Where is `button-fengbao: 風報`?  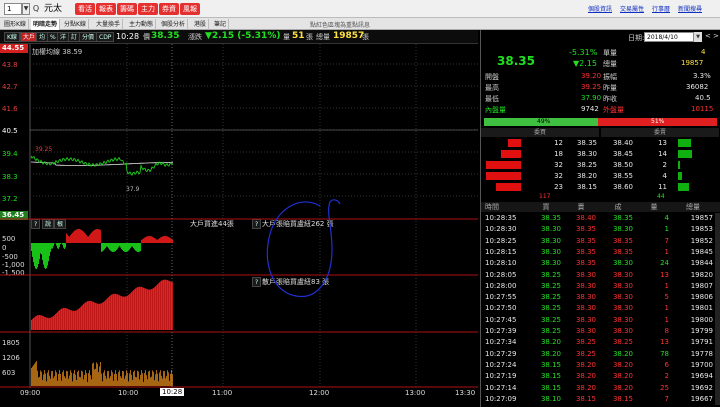 button-fengbao: 風報 is located at coordinates (190, 9).